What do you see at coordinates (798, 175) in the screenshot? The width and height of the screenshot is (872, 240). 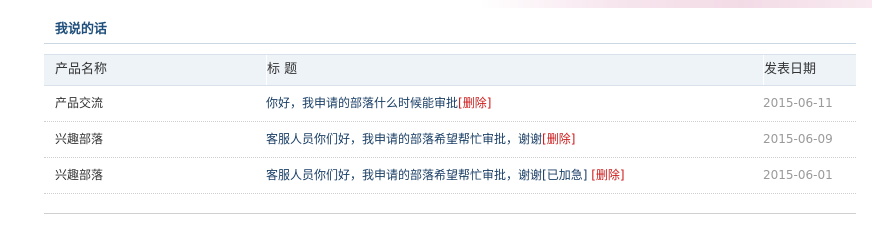 I see `row-date: 2015-06-01` at bounding box center [798, 175].